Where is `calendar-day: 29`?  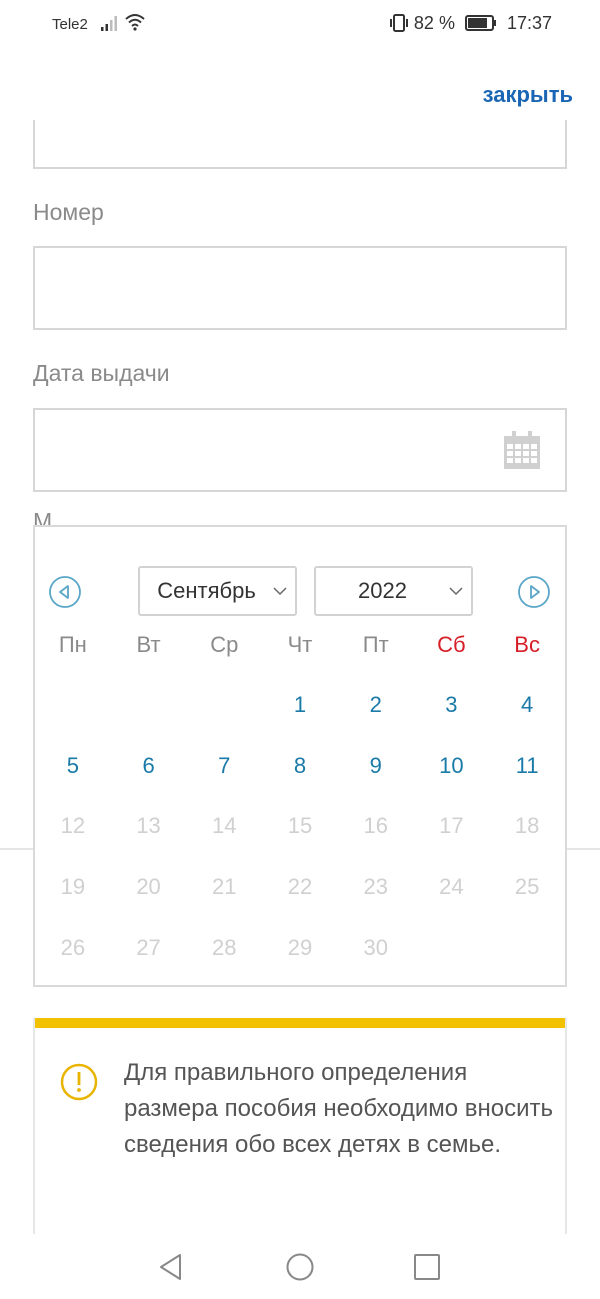
calendar-day: 29 is located at coordinates (300, 947).